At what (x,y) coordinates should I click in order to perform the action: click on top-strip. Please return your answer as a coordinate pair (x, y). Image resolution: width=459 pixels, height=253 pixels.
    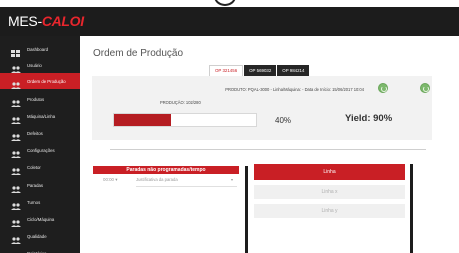
    Looking at the image, I should click on (229, 3).